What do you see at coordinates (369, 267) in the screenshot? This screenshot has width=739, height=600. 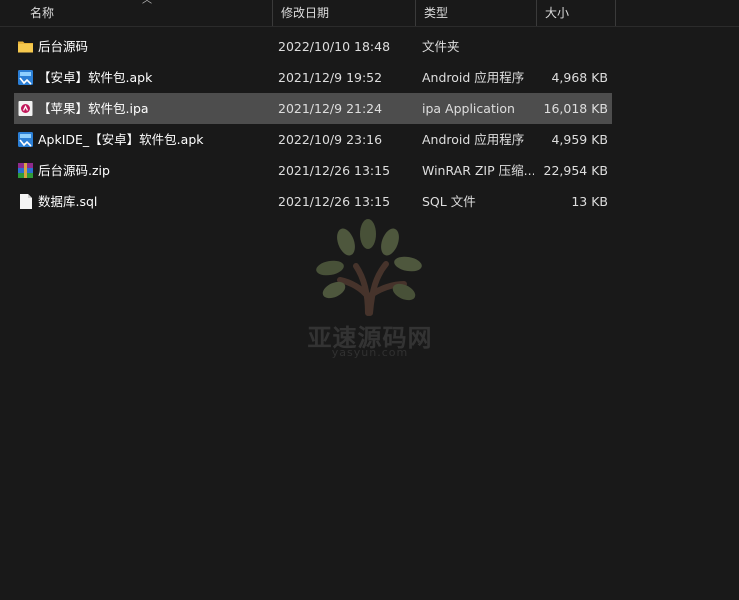 I see `tree-logo-icon` at bounding box center [369, 267].